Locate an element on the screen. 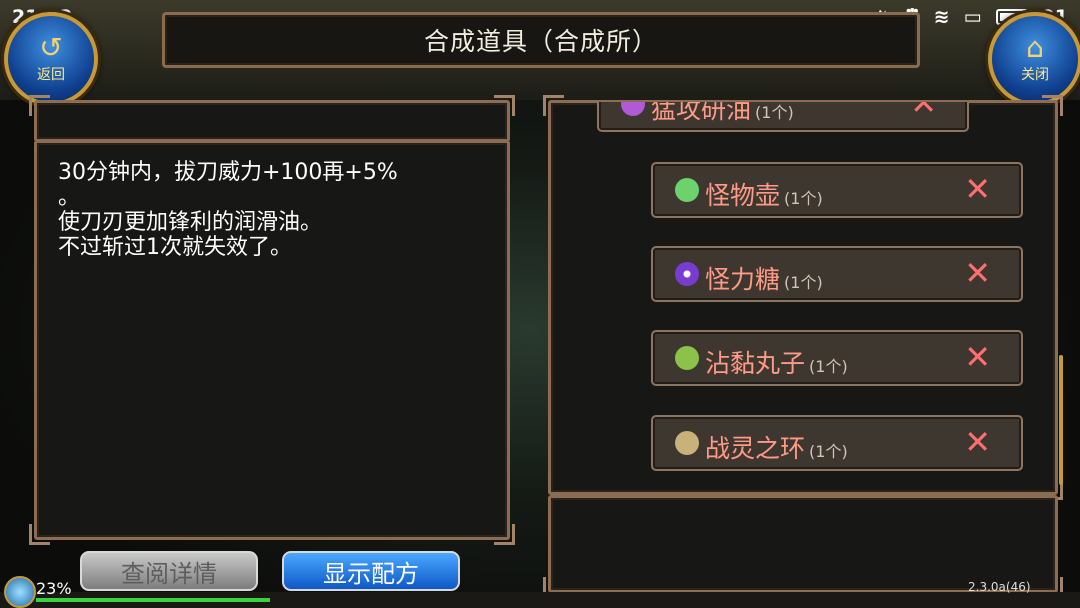  close-label: 关闭 is located at coordinates (1035, 75).